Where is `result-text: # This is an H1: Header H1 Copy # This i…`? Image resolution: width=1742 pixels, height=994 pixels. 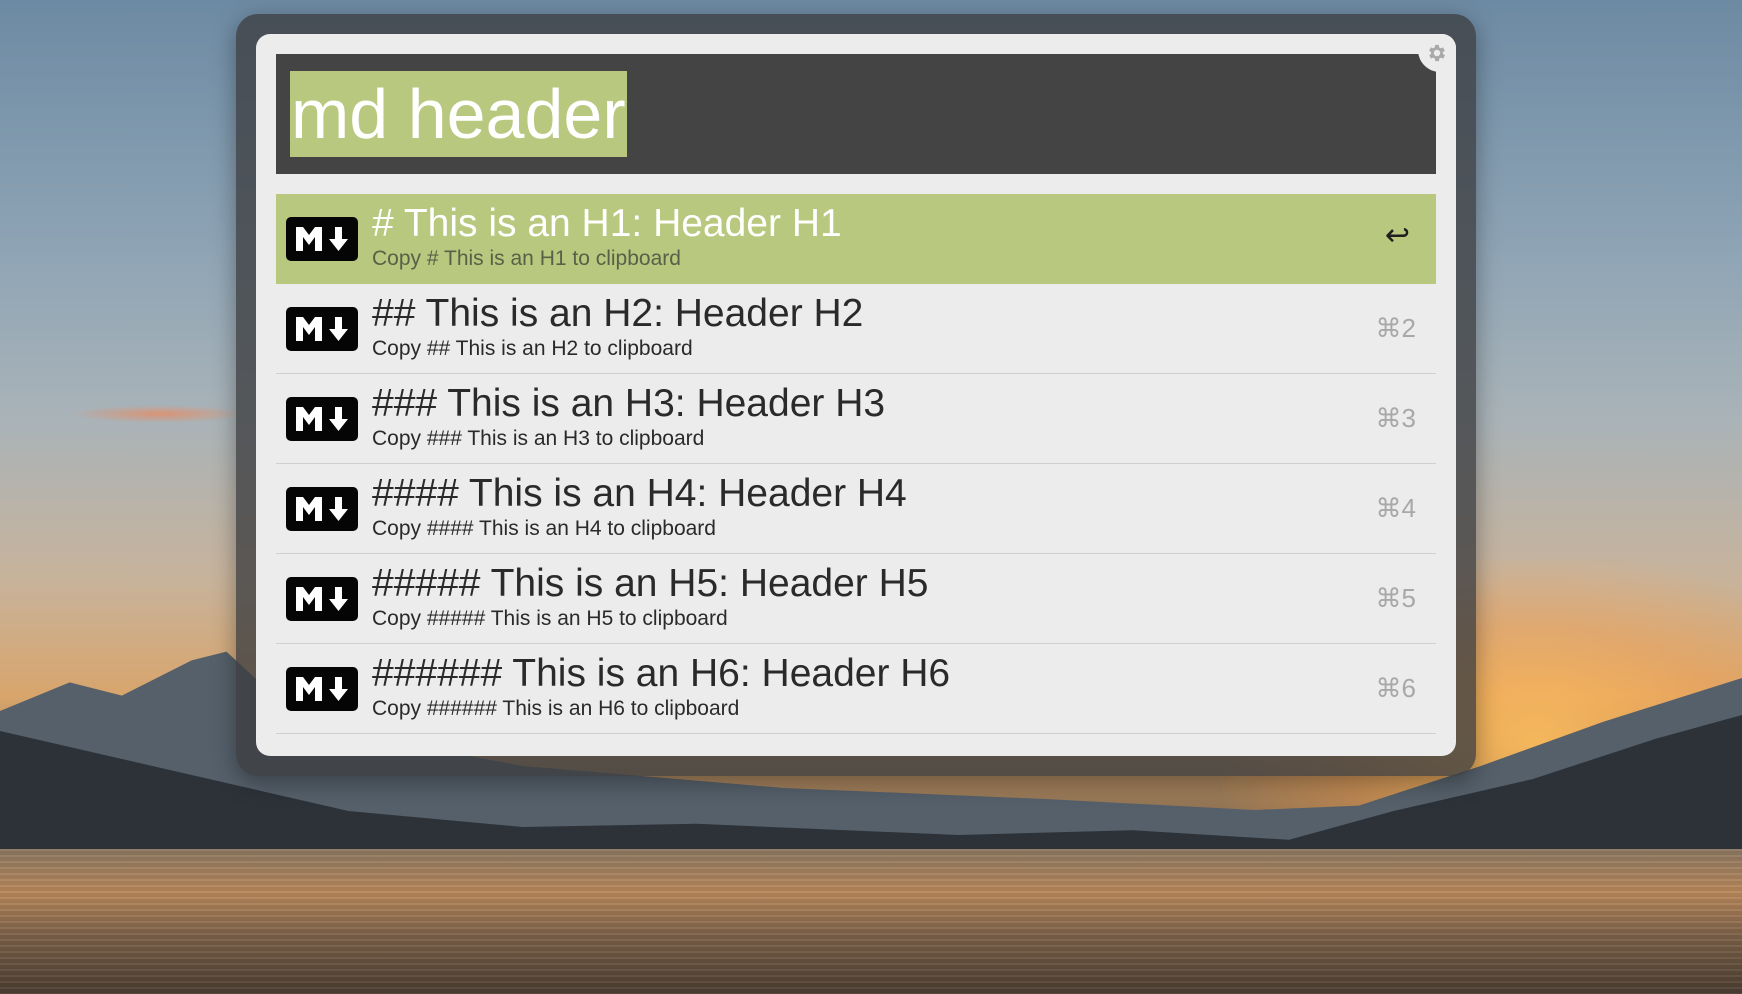 result-text: # This is an H1: Header H1 Copy # This i… is located at coordinates (859, 237).